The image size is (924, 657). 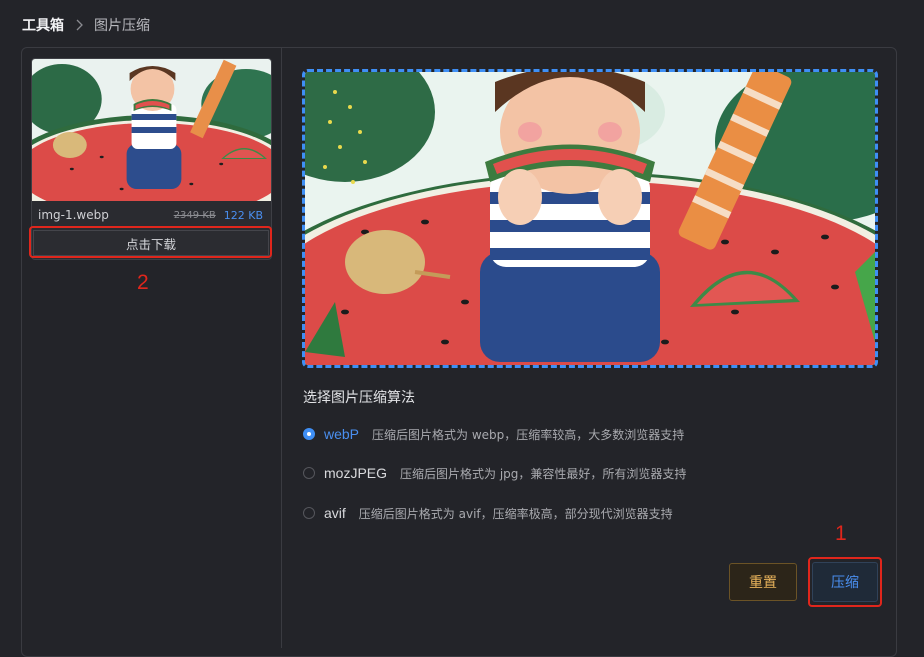 What do you see at coordinates (281, 348) in the screenshot?
I see `panel-divider` at bounding box center [281, 348].